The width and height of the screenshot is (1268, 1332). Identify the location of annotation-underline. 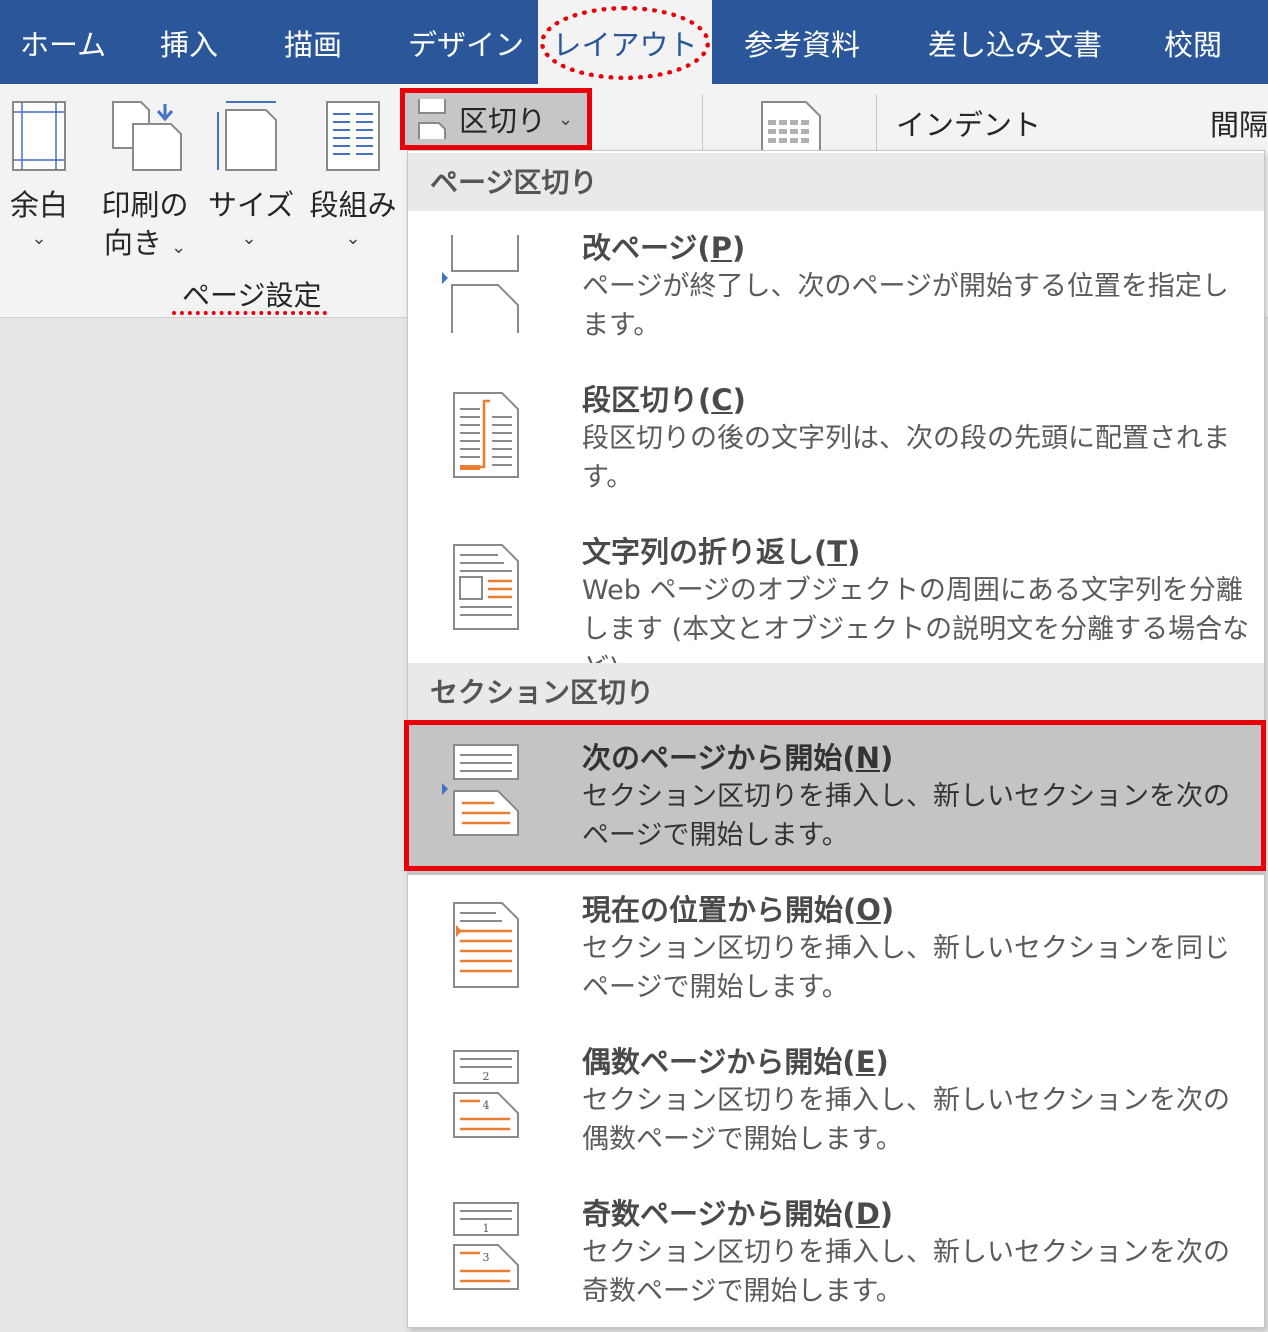
(249, 313).